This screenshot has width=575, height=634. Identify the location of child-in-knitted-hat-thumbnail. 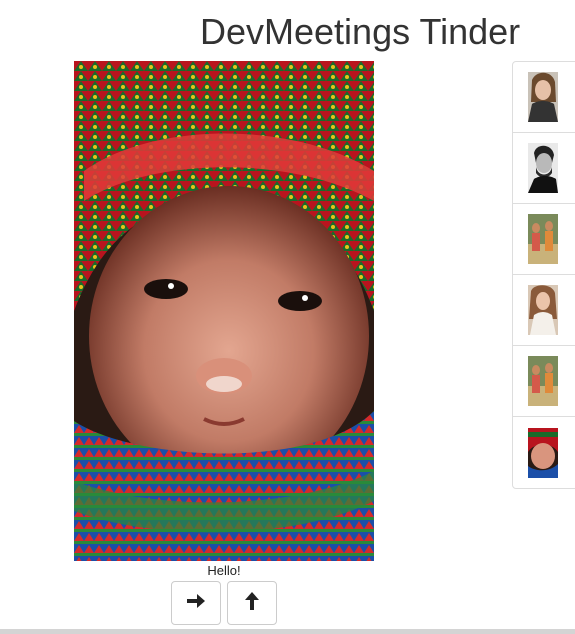
(543, 452).